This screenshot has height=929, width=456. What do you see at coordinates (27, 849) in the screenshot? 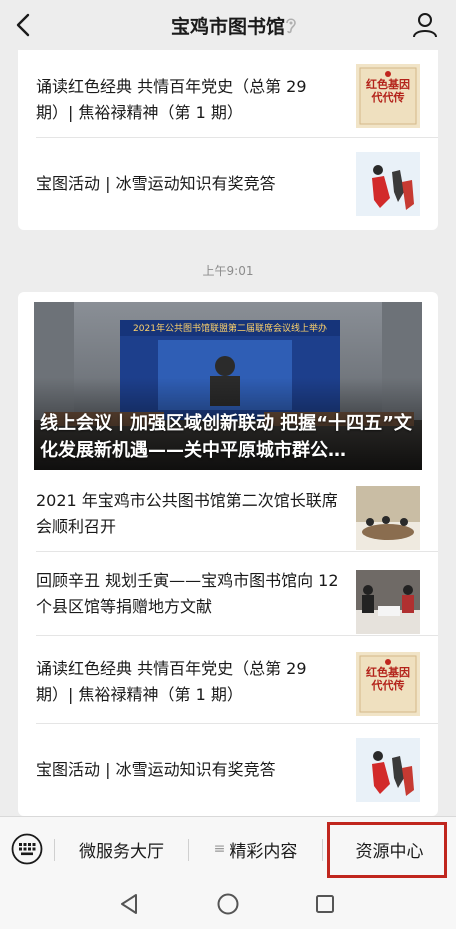
I see `keyboard-icon` at bounding box center [27, 849].